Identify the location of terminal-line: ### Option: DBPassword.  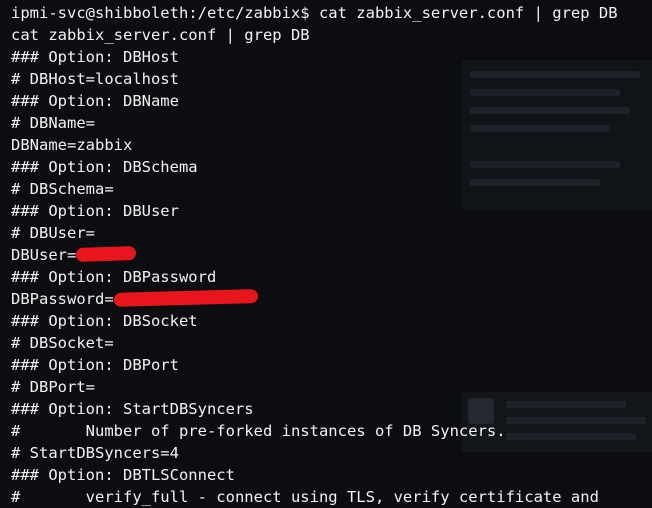
(114, 277).